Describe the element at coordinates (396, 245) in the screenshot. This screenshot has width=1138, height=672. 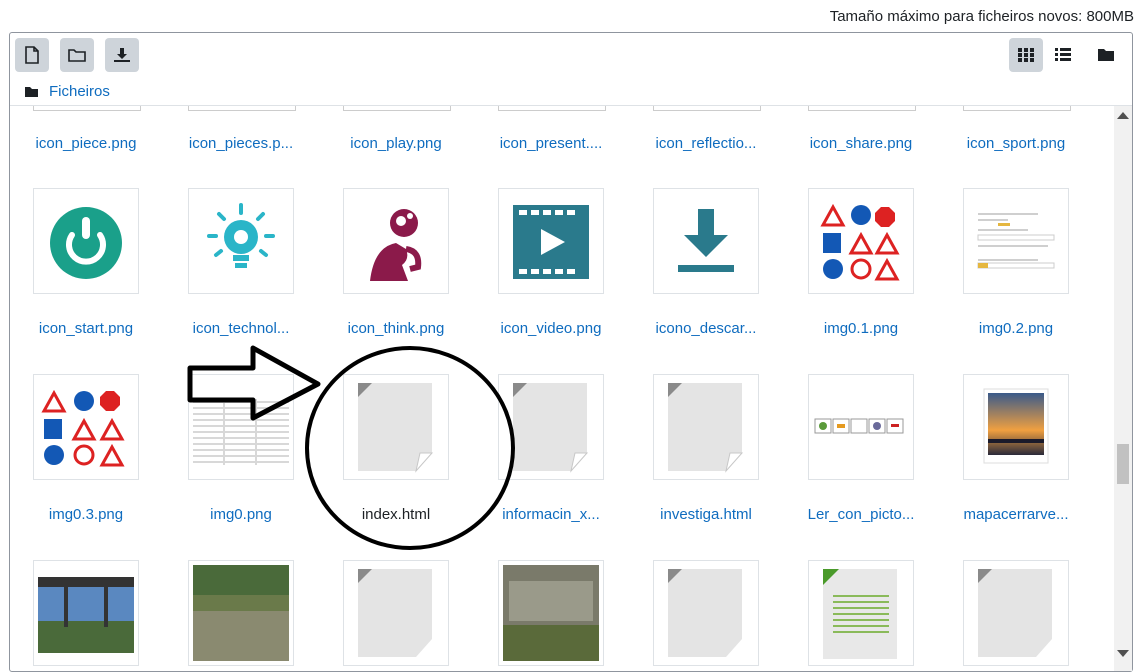
I see `thinking-person-icon` at that location.